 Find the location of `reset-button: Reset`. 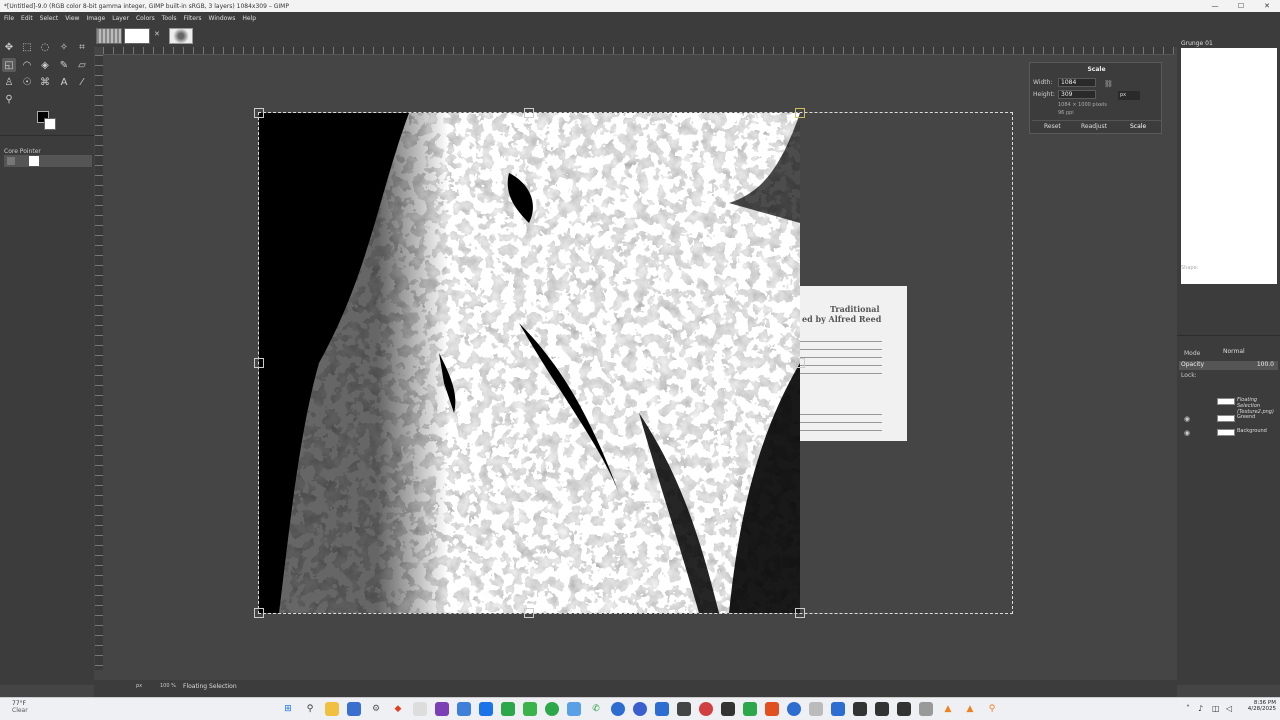

reset-button: Reset is located at coordinates (1052, 126).